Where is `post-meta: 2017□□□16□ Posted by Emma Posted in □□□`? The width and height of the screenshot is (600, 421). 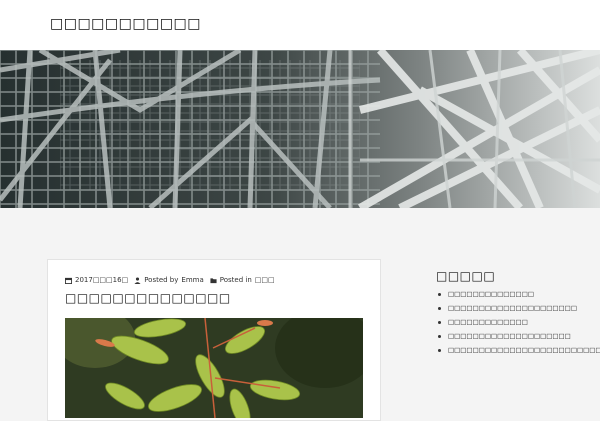 post-meta: 2017□□□16□ Posted by Emma Posted in □□□ is located at coordinates (170, 280).